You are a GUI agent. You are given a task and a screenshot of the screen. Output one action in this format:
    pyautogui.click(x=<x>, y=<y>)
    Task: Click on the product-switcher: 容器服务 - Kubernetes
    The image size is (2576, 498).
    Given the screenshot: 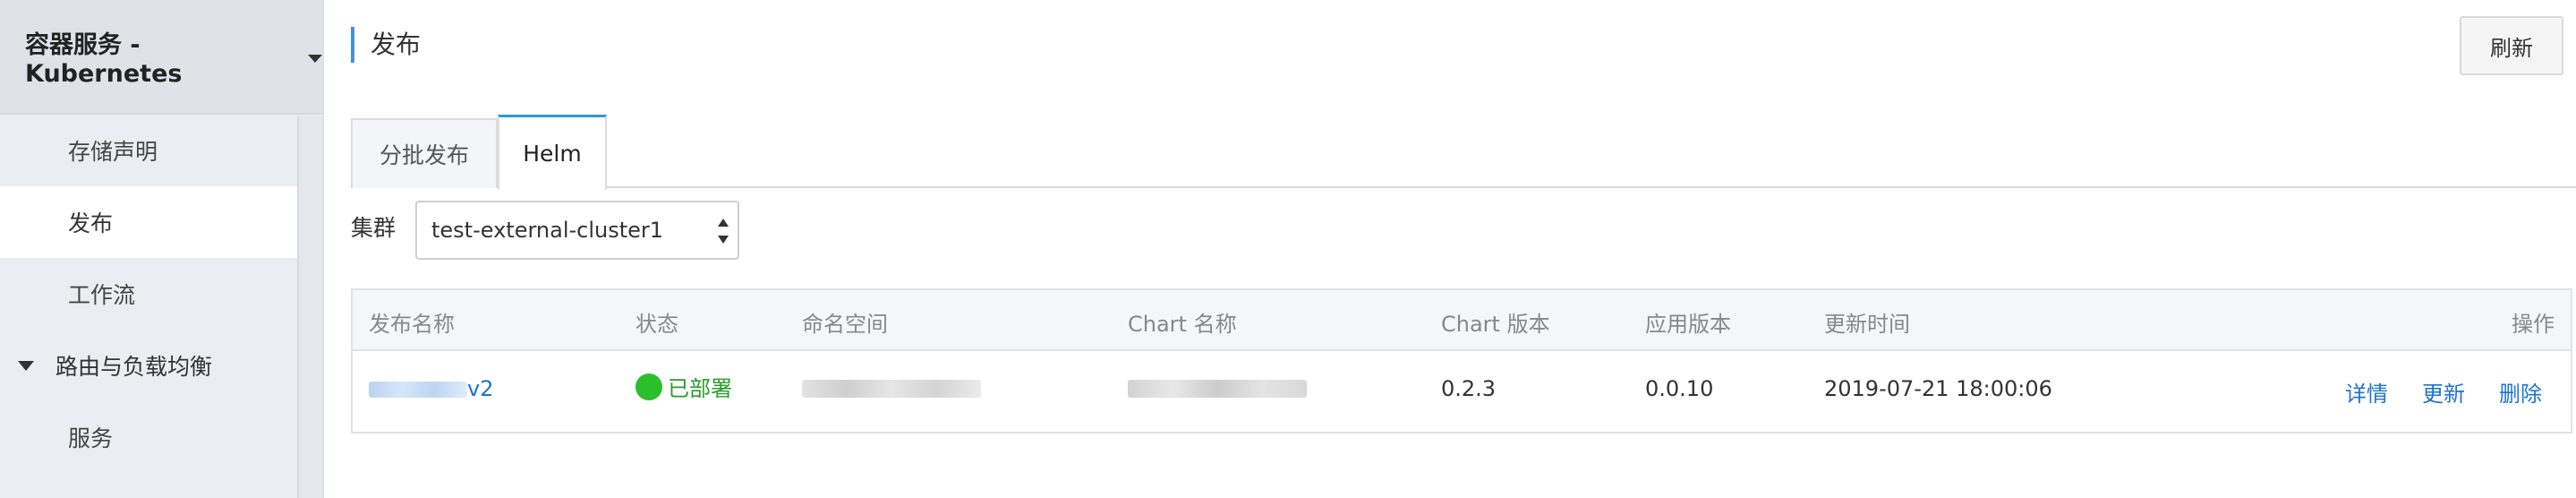 What is the action you would take?
    pyautogui.click(x=161, y=57)
    